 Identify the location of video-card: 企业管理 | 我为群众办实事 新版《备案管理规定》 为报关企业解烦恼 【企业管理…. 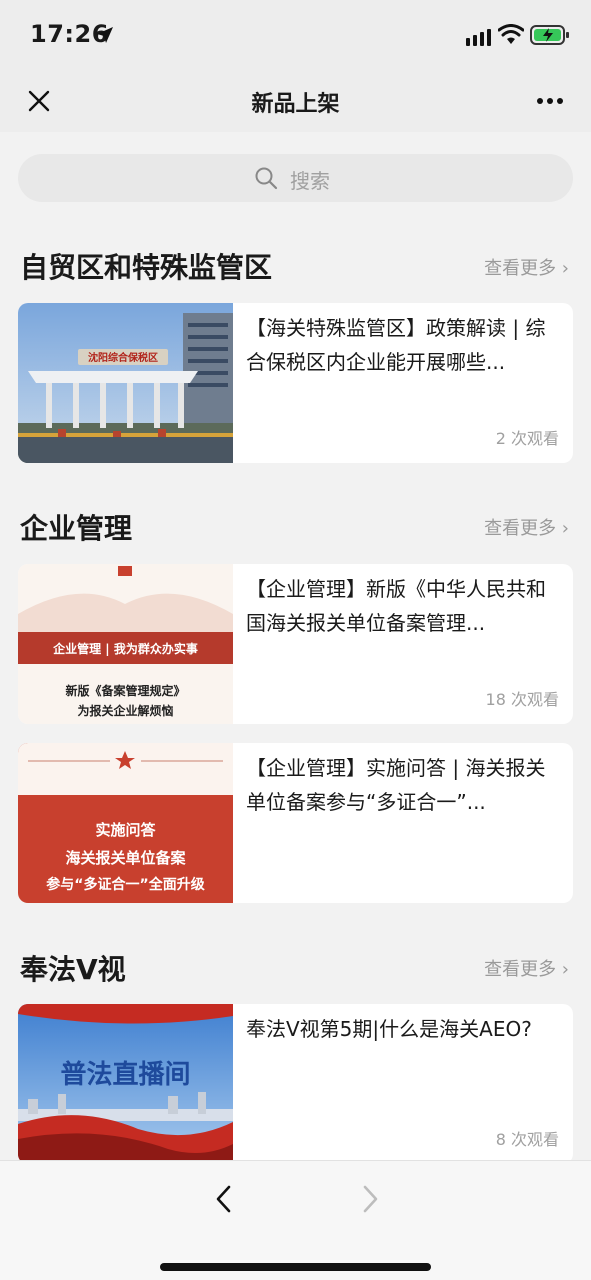
(295, 644).